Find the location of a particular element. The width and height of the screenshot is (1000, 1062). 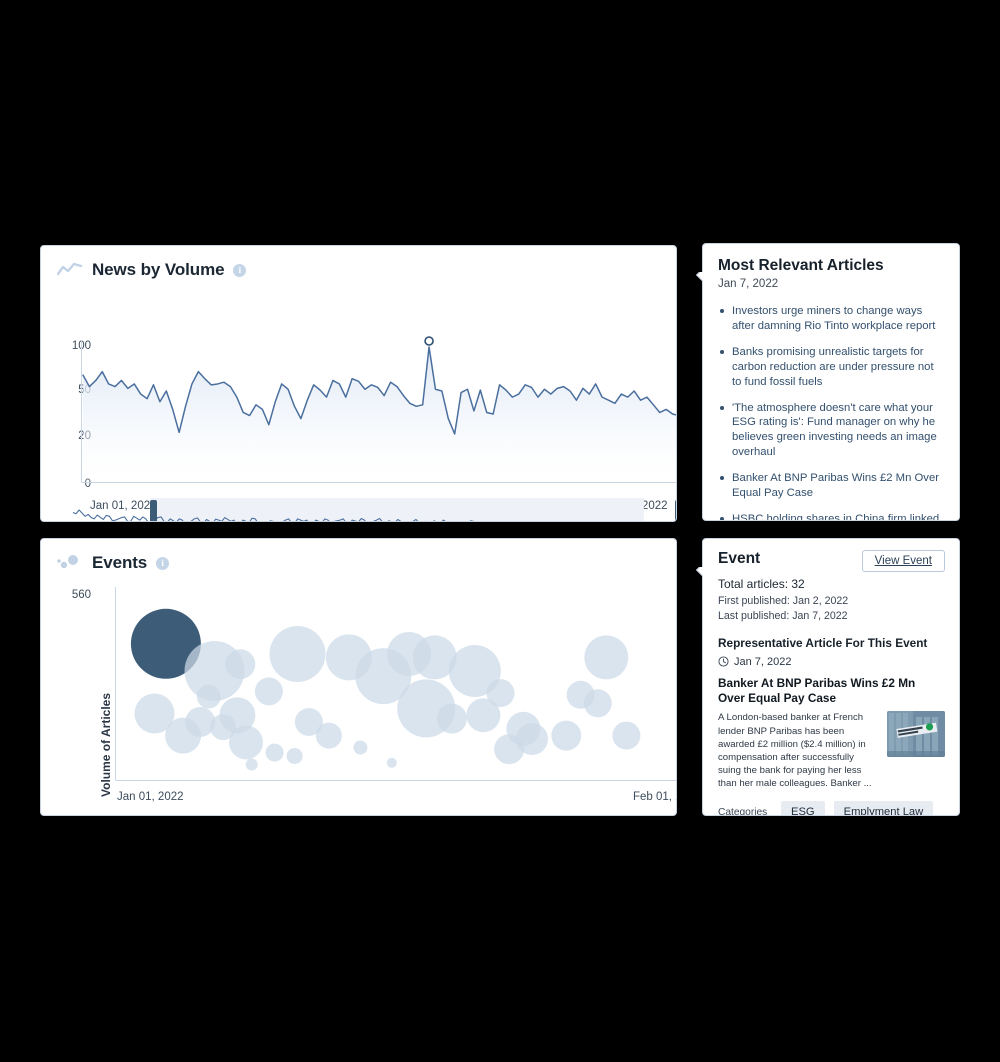

categories-row: Categories ESG Emplyment Law is located at coordinates (831, 808).